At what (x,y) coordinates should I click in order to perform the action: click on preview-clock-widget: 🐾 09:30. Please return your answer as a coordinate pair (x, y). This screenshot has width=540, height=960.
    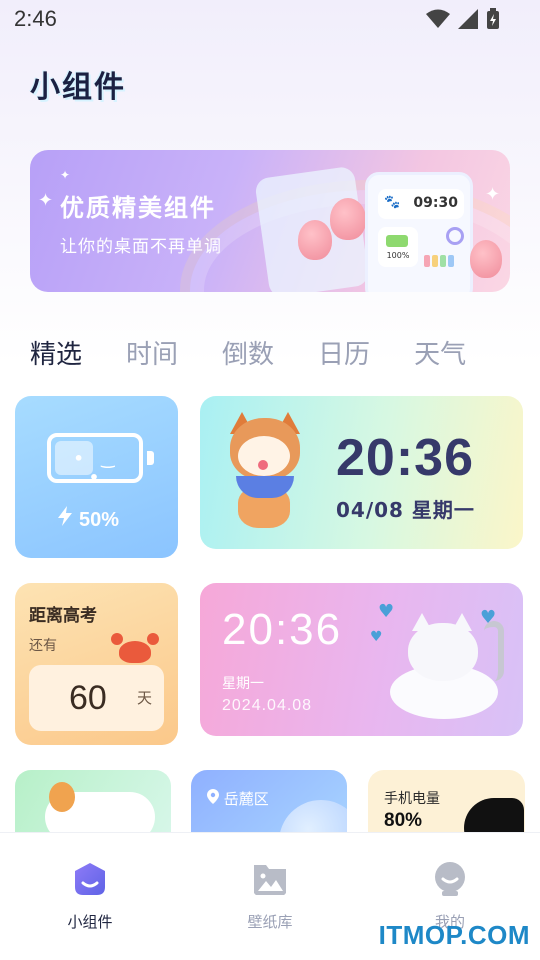
    Looking at the image, I should click on (421, 204).